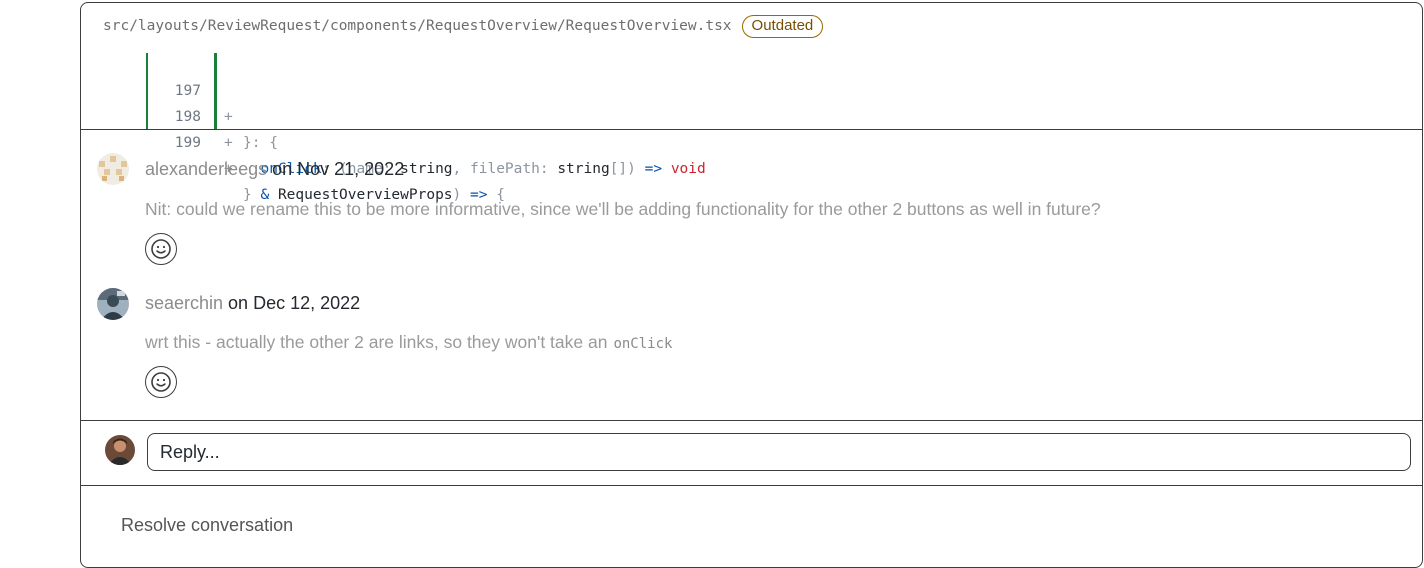  I want to click on current-user-avatar, so click(120, 450).